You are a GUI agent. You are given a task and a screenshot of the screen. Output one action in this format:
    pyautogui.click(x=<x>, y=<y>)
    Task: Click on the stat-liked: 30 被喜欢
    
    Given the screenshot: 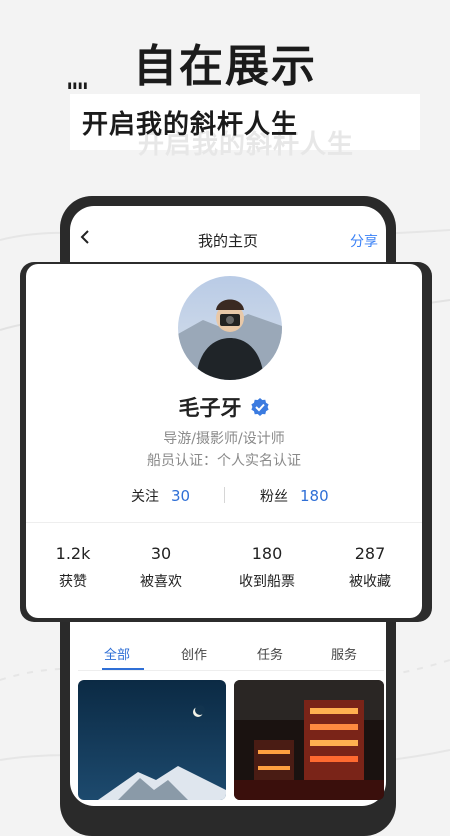 What is the action you would take?
    pyautogui.click(x=161, y=567)
    